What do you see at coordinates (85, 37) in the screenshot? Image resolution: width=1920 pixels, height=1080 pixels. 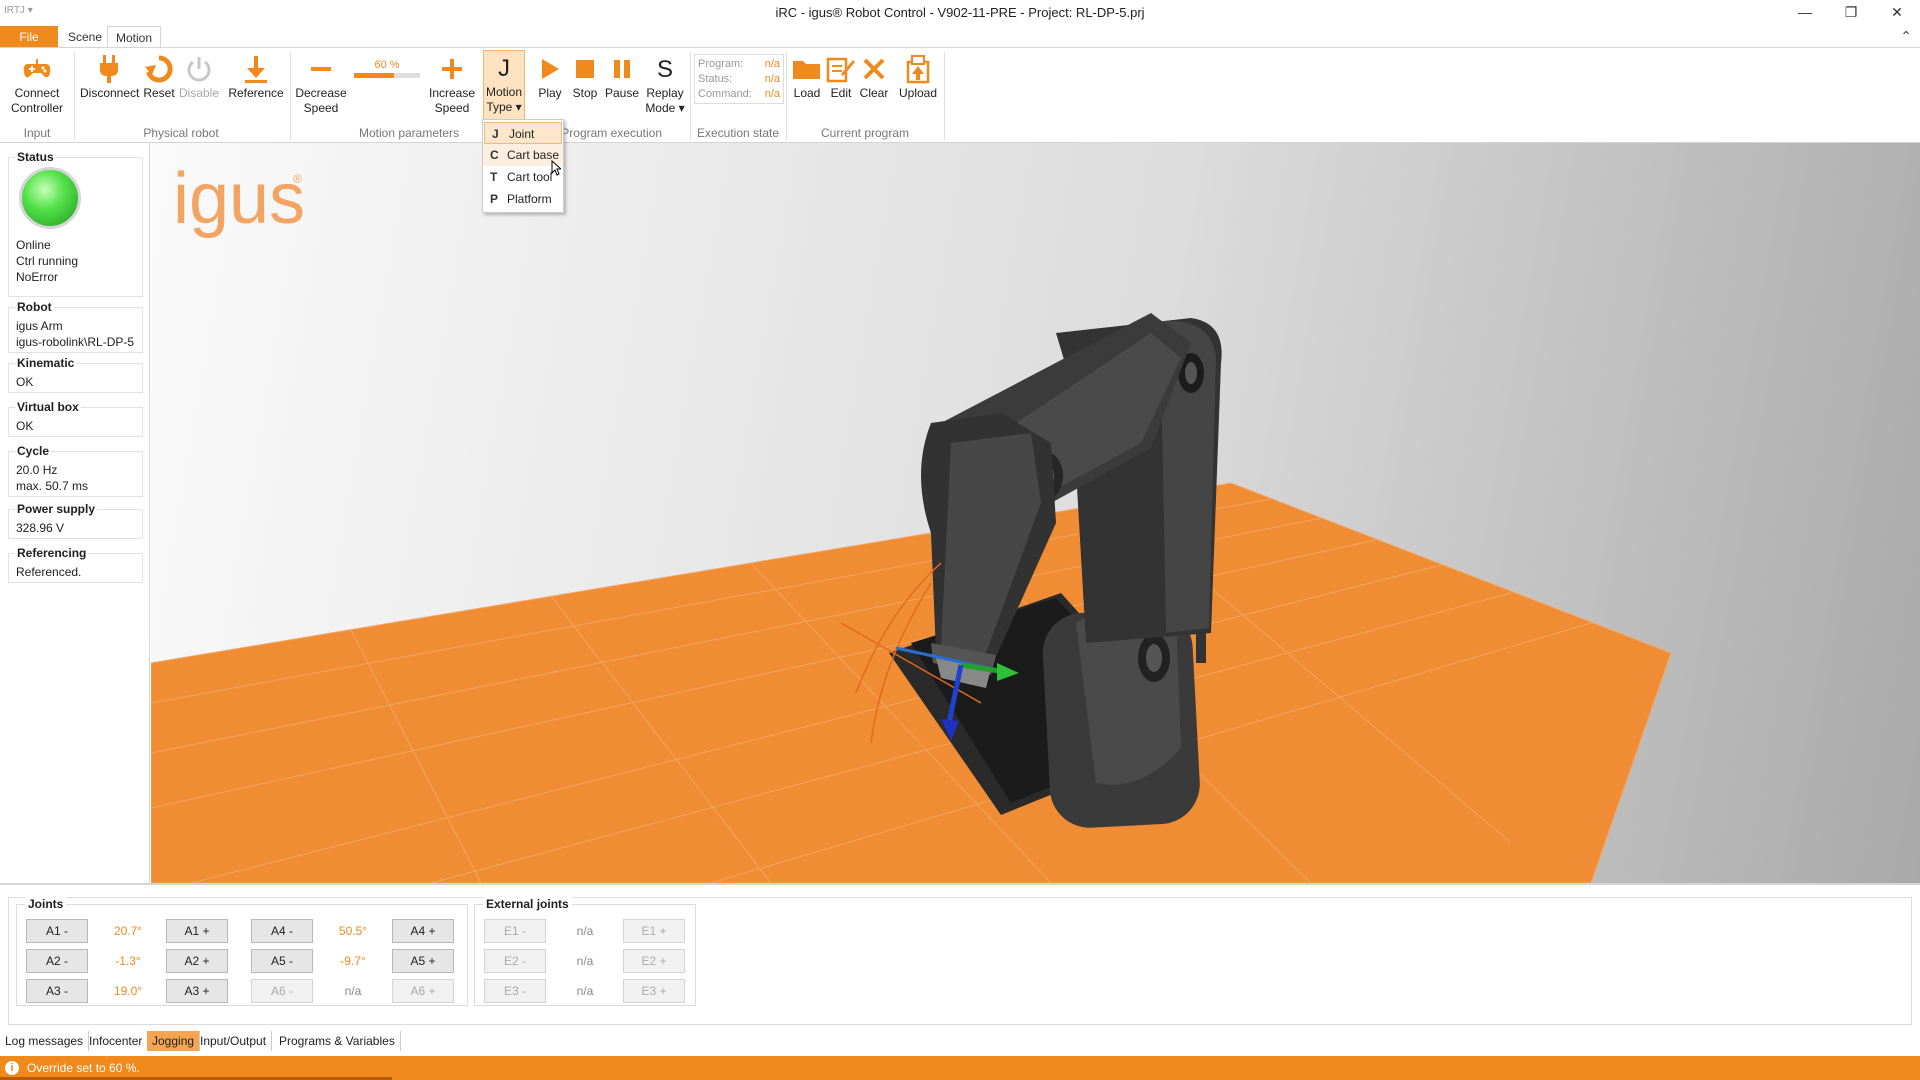 I see `tab-scene: Scene` at bounding box center [85, 37].